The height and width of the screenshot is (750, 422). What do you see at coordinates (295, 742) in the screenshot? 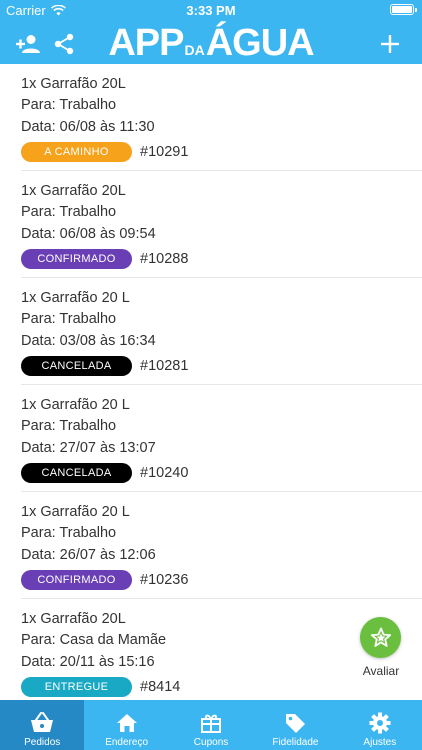
I see `tab-label: Fidelidade` at bounding box center [295, 742].